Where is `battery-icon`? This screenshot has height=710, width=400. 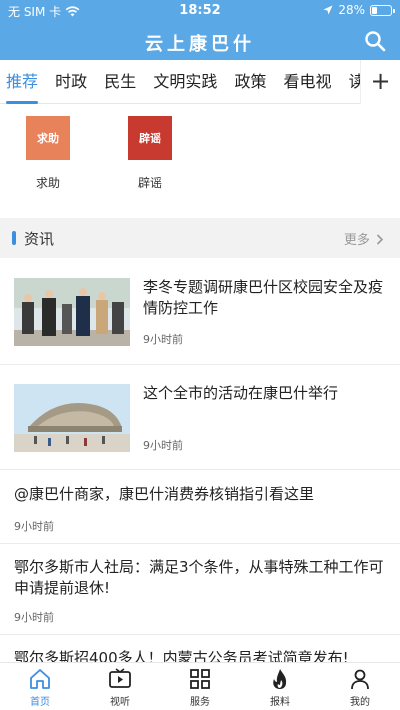 battery-icon is located at coordinates (382, 10).